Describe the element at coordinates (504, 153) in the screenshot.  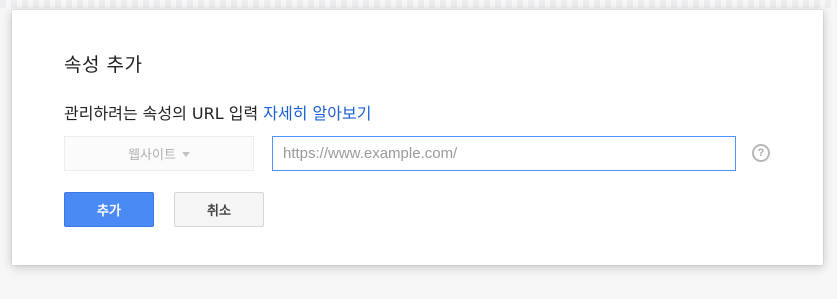
I see `url-input` at that location.